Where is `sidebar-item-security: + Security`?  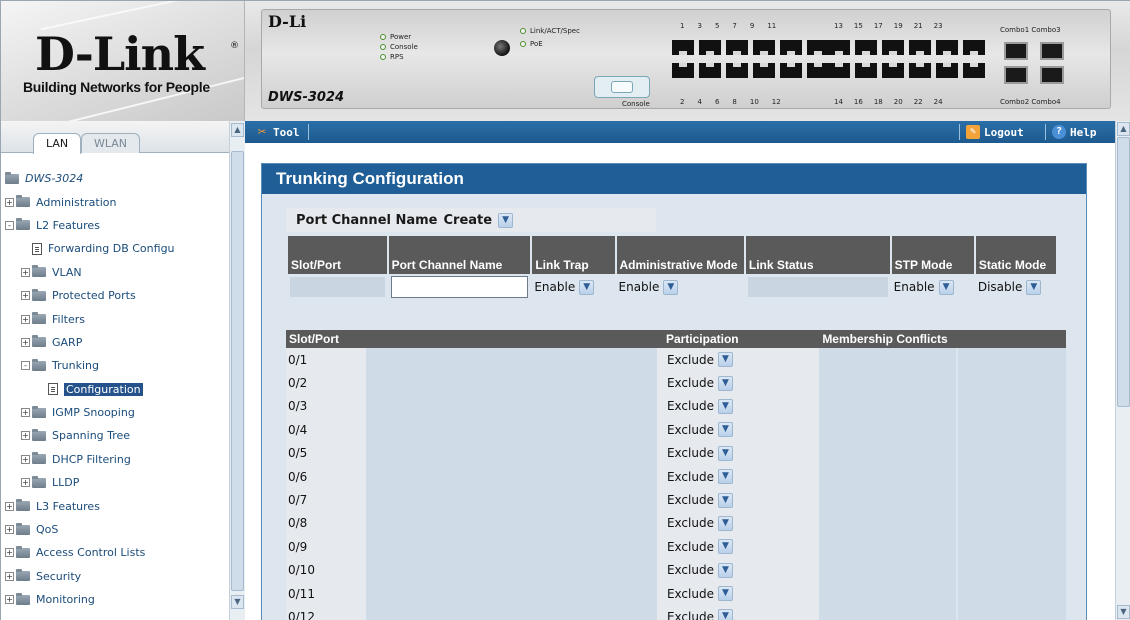
sidebar-item-security: + Security is located at coordinates (115, 576).